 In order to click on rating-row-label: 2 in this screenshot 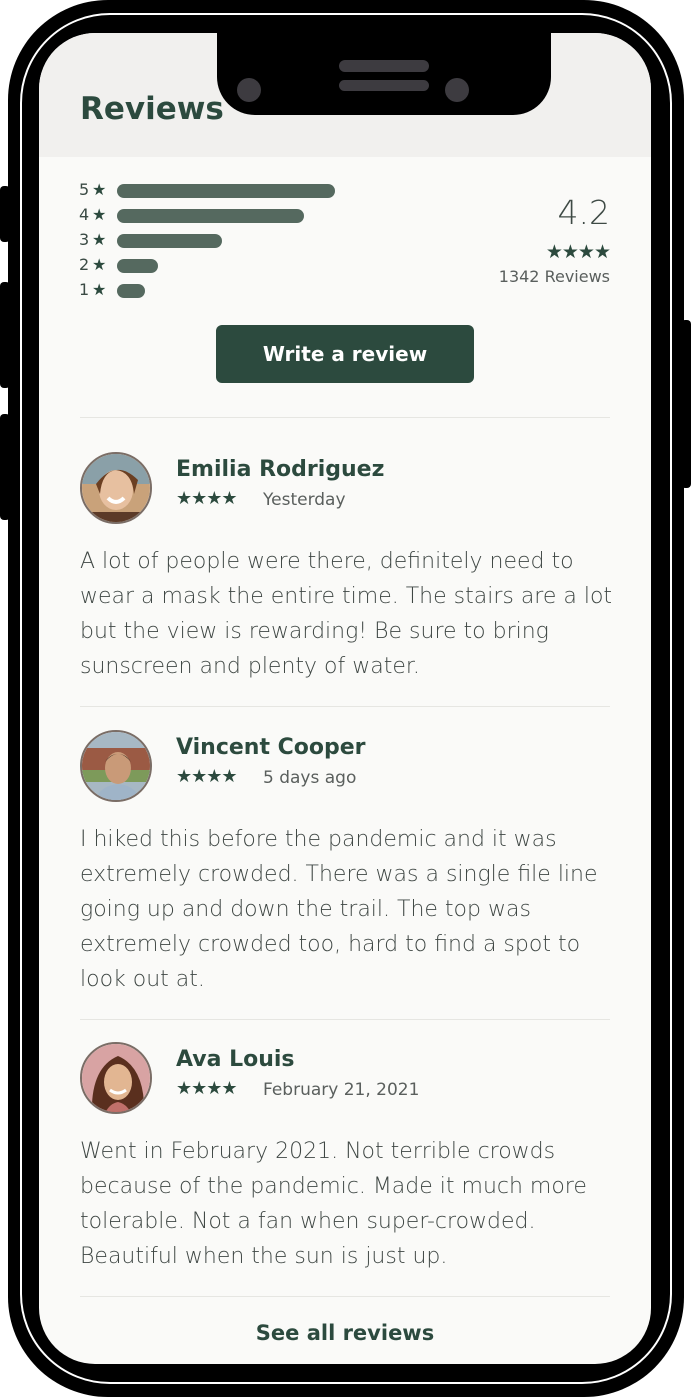, I will do `click(84, 264)`.